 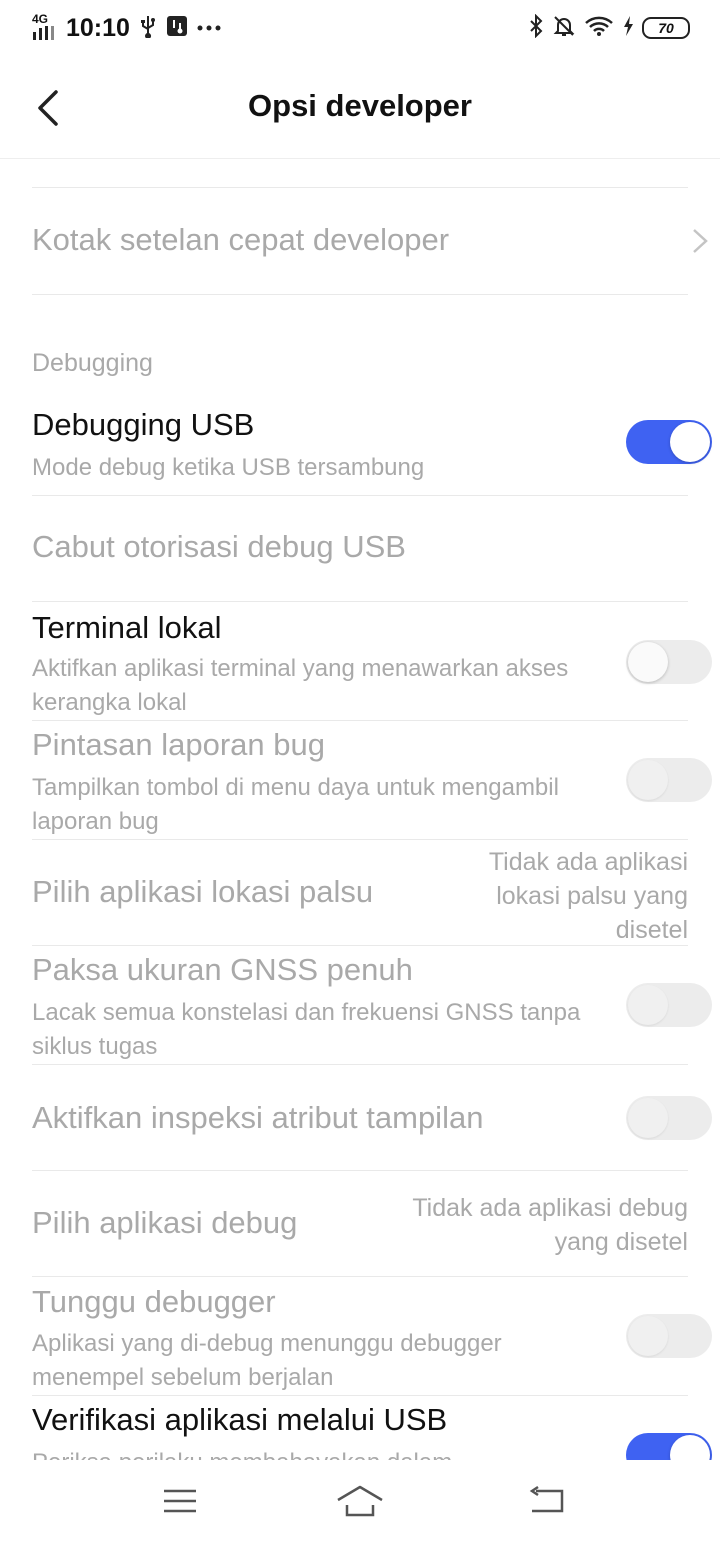 I want to click on back-nav-icon, so click(x=546, y=1499).